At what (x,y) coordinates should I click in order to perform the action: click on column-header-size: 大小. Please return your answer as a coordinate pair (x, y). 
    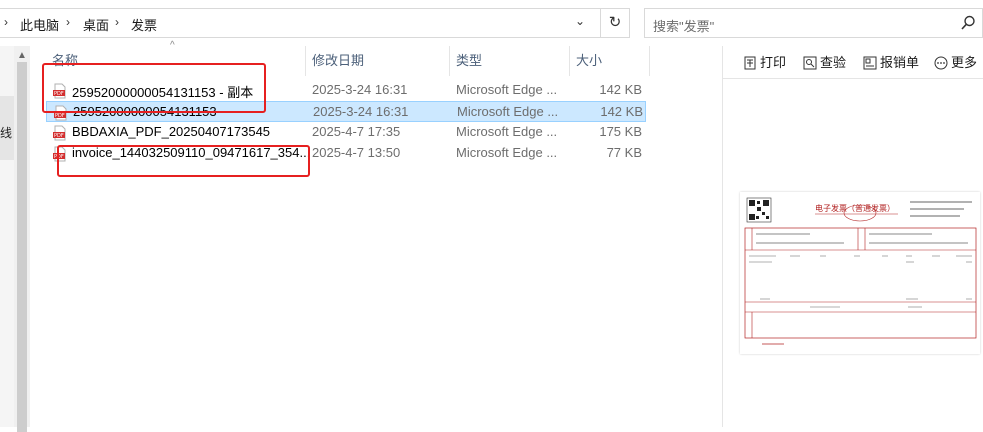
    Looking at the image, I should click on (589, 61).